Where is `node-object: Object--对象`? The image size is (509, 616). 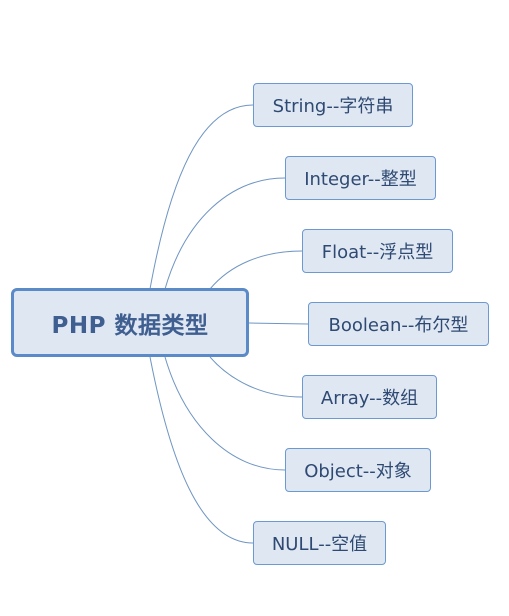 node-object: Object--对象 is located at coordinates (358, 470).